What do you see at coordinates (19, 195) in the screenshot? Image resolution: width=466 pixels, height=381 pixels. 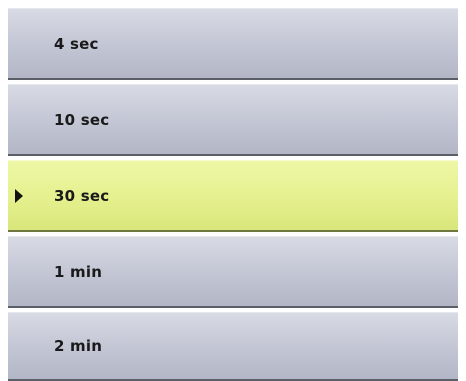 I see `selected-arrow-icon` at bounding box center [19, 195].